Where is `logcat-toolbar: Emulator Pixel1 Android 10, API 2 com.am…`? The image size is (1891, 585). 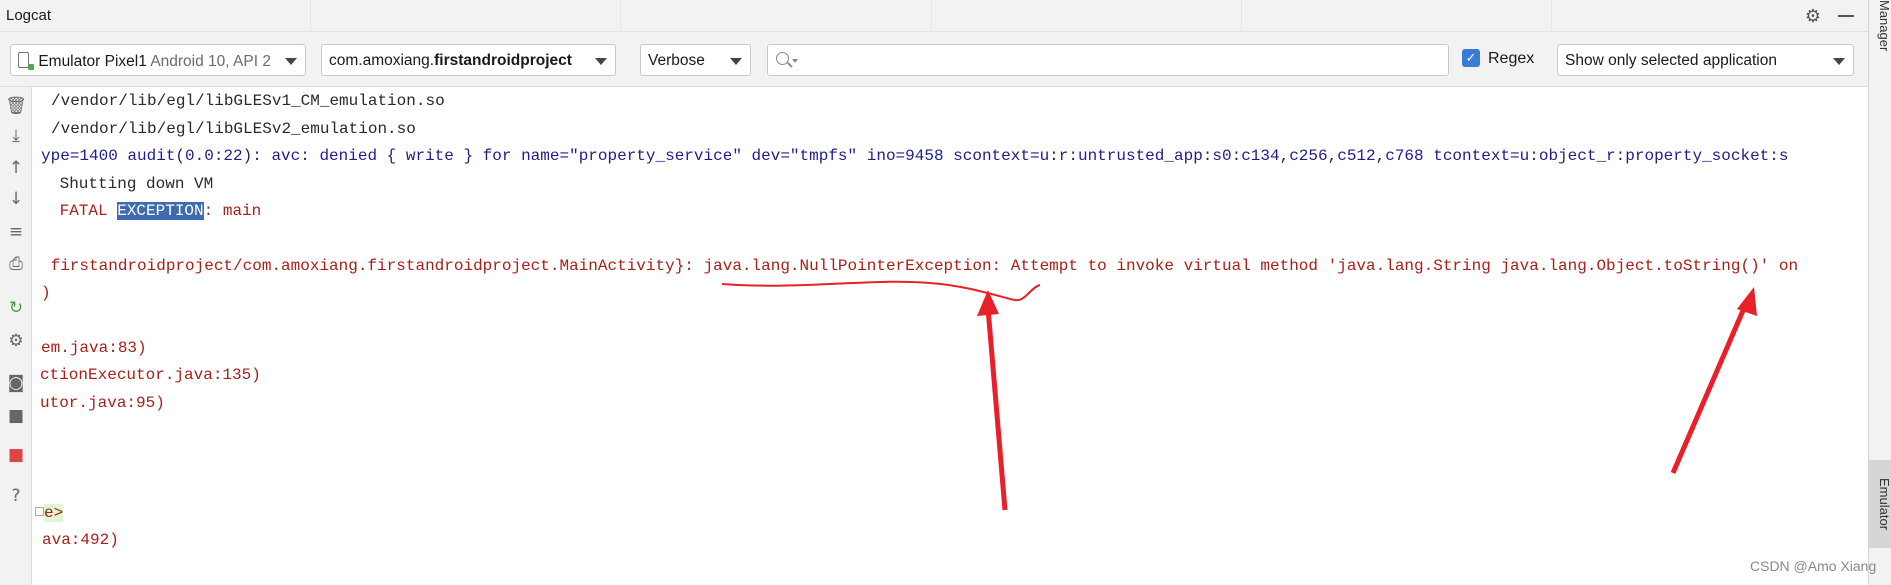 logcat-toolbar: Emulator Pixel1 Android 10, API 2 com.am… is located at coordinates (934, 59).